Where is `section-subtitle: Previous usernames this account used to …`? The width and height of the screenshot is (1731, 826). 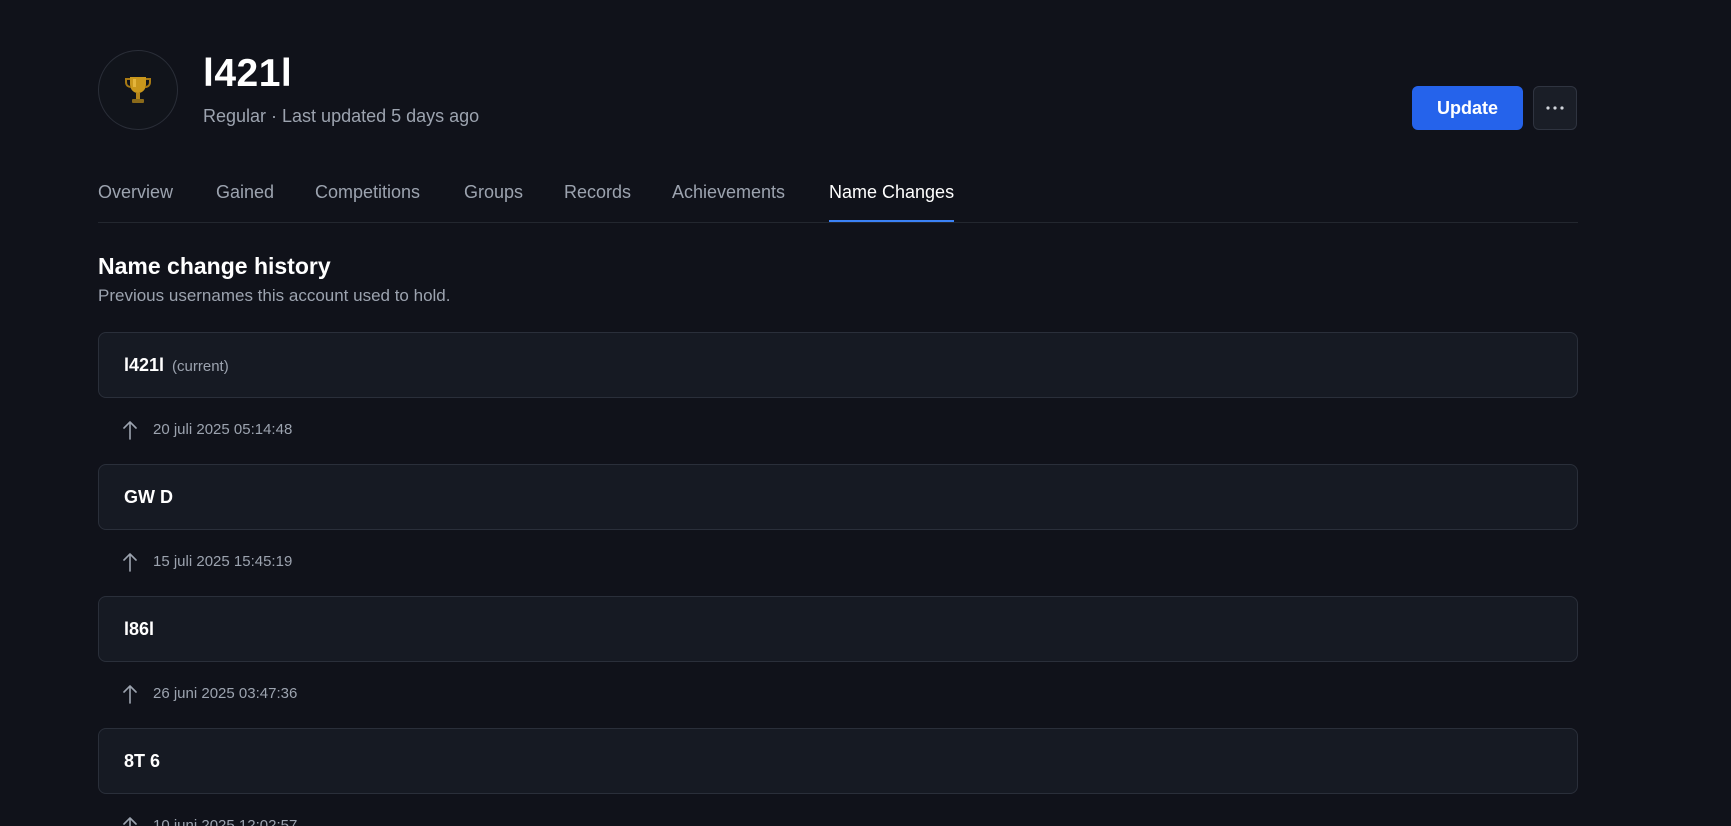 section-subtitle: Previous usernames this account used to … is located at coordinates (274, 295).